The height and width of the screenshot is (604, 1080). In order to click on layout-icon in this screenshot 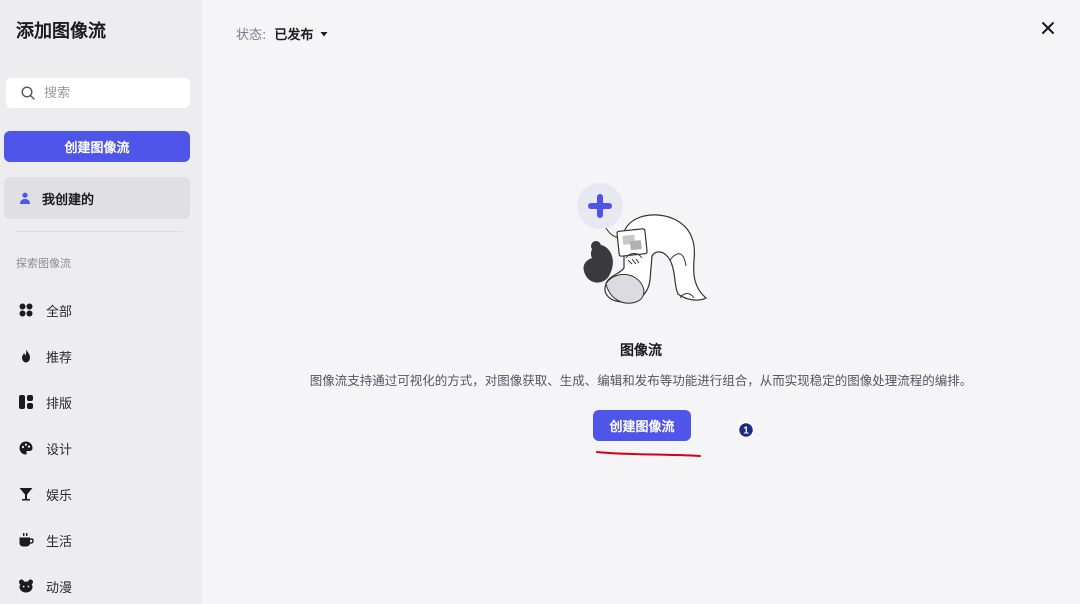, I will do `click(26, 402)`.